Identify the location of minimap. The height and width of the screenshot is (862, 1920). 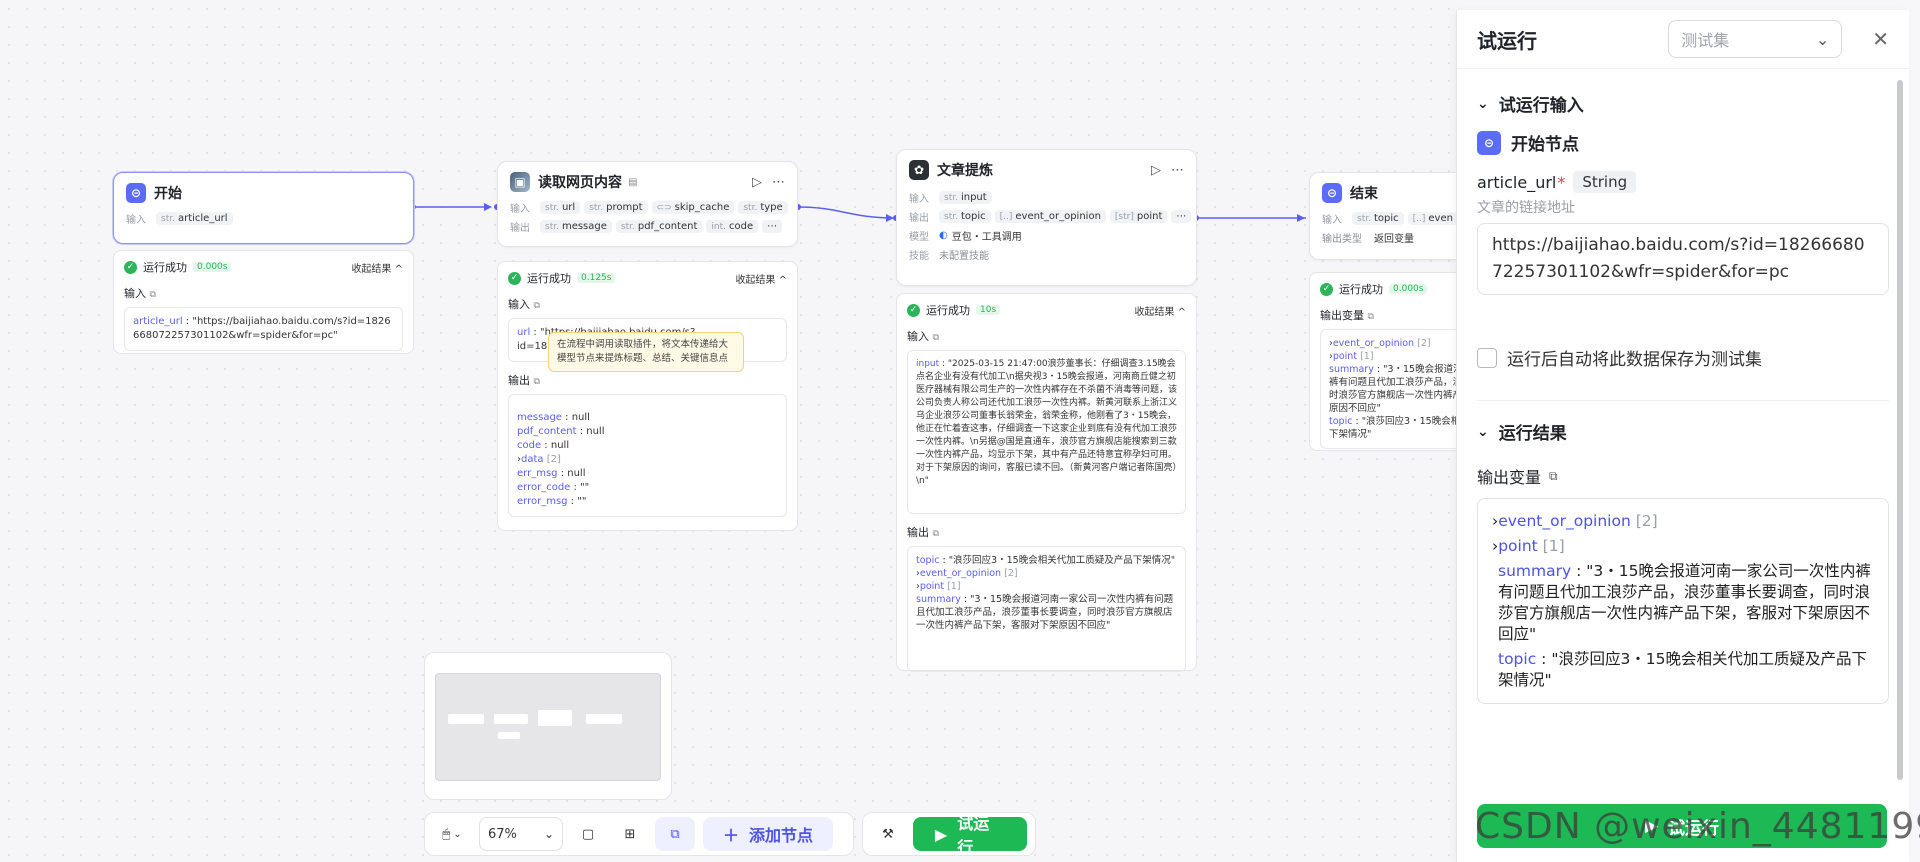
(548, 726).